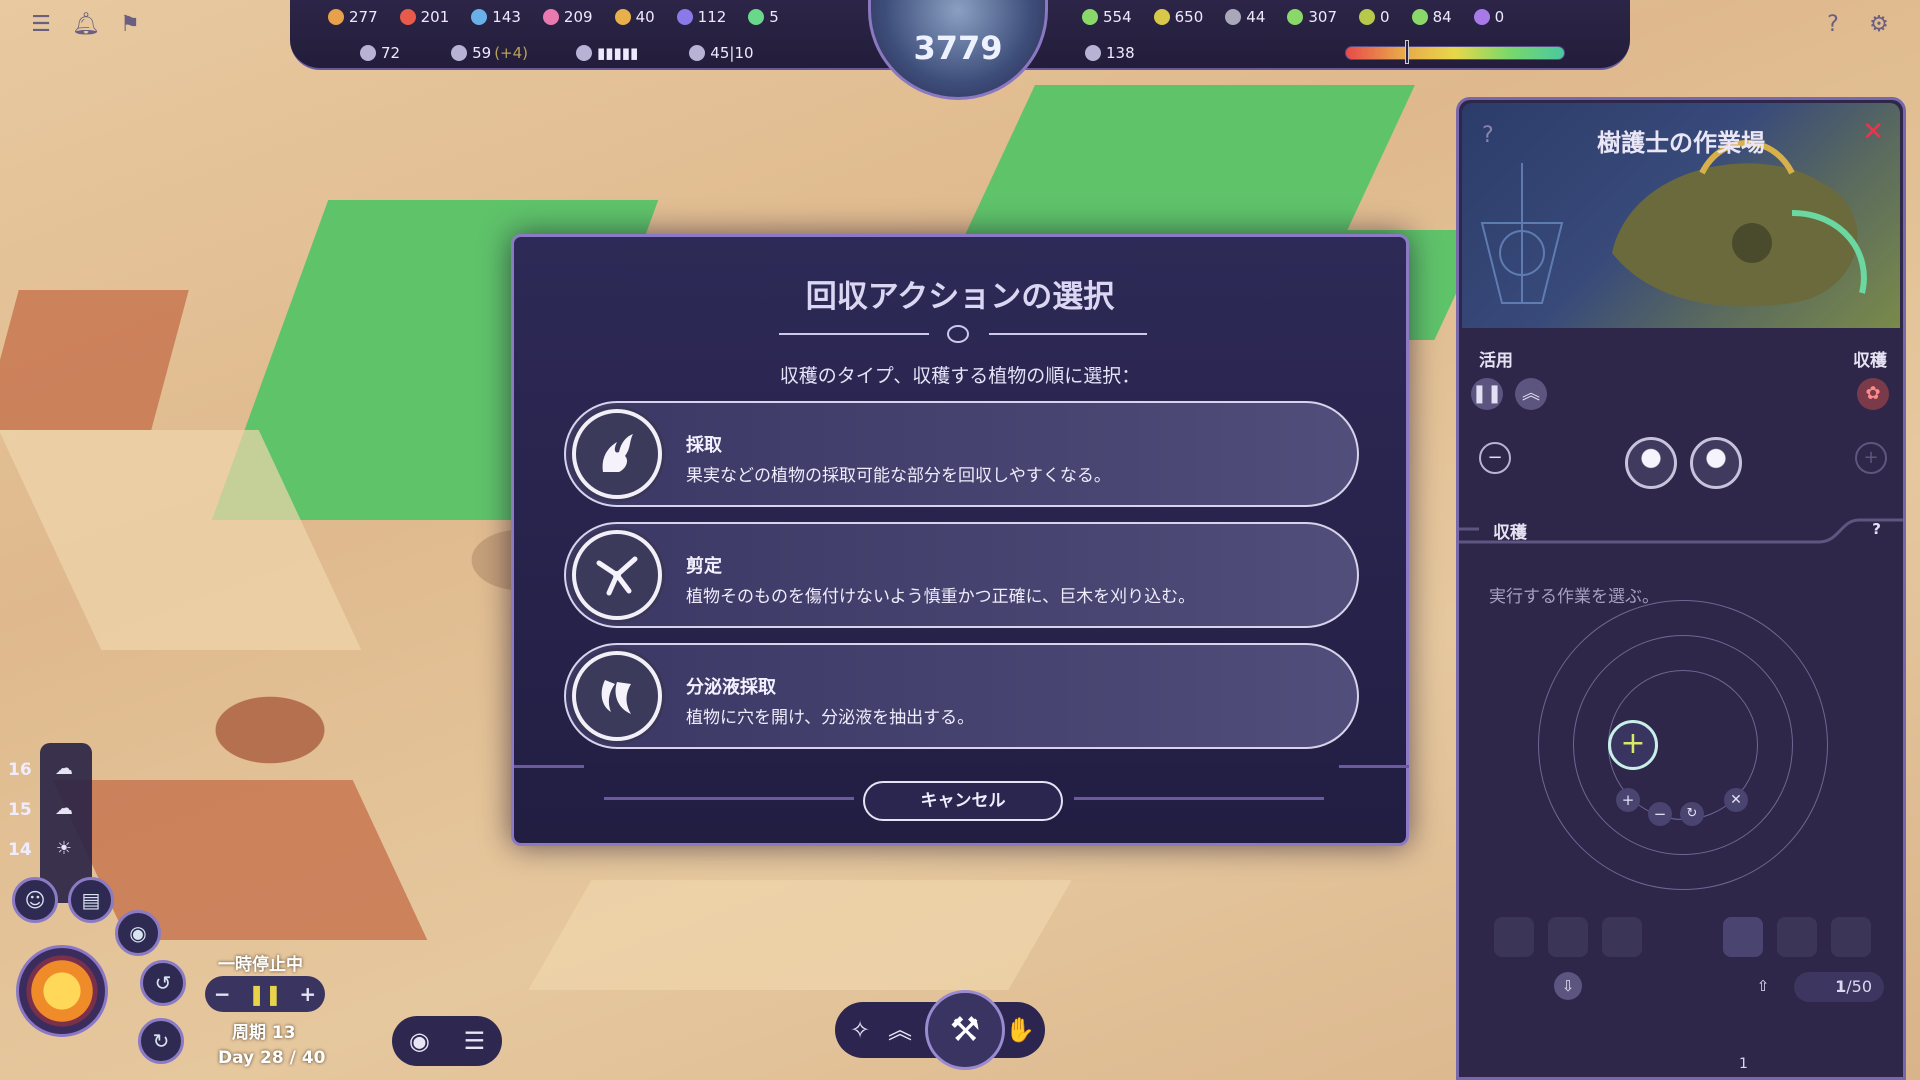 The height and width of the screenshot is (1080, 1920). I want to click on root-icon, so click(684, 17).